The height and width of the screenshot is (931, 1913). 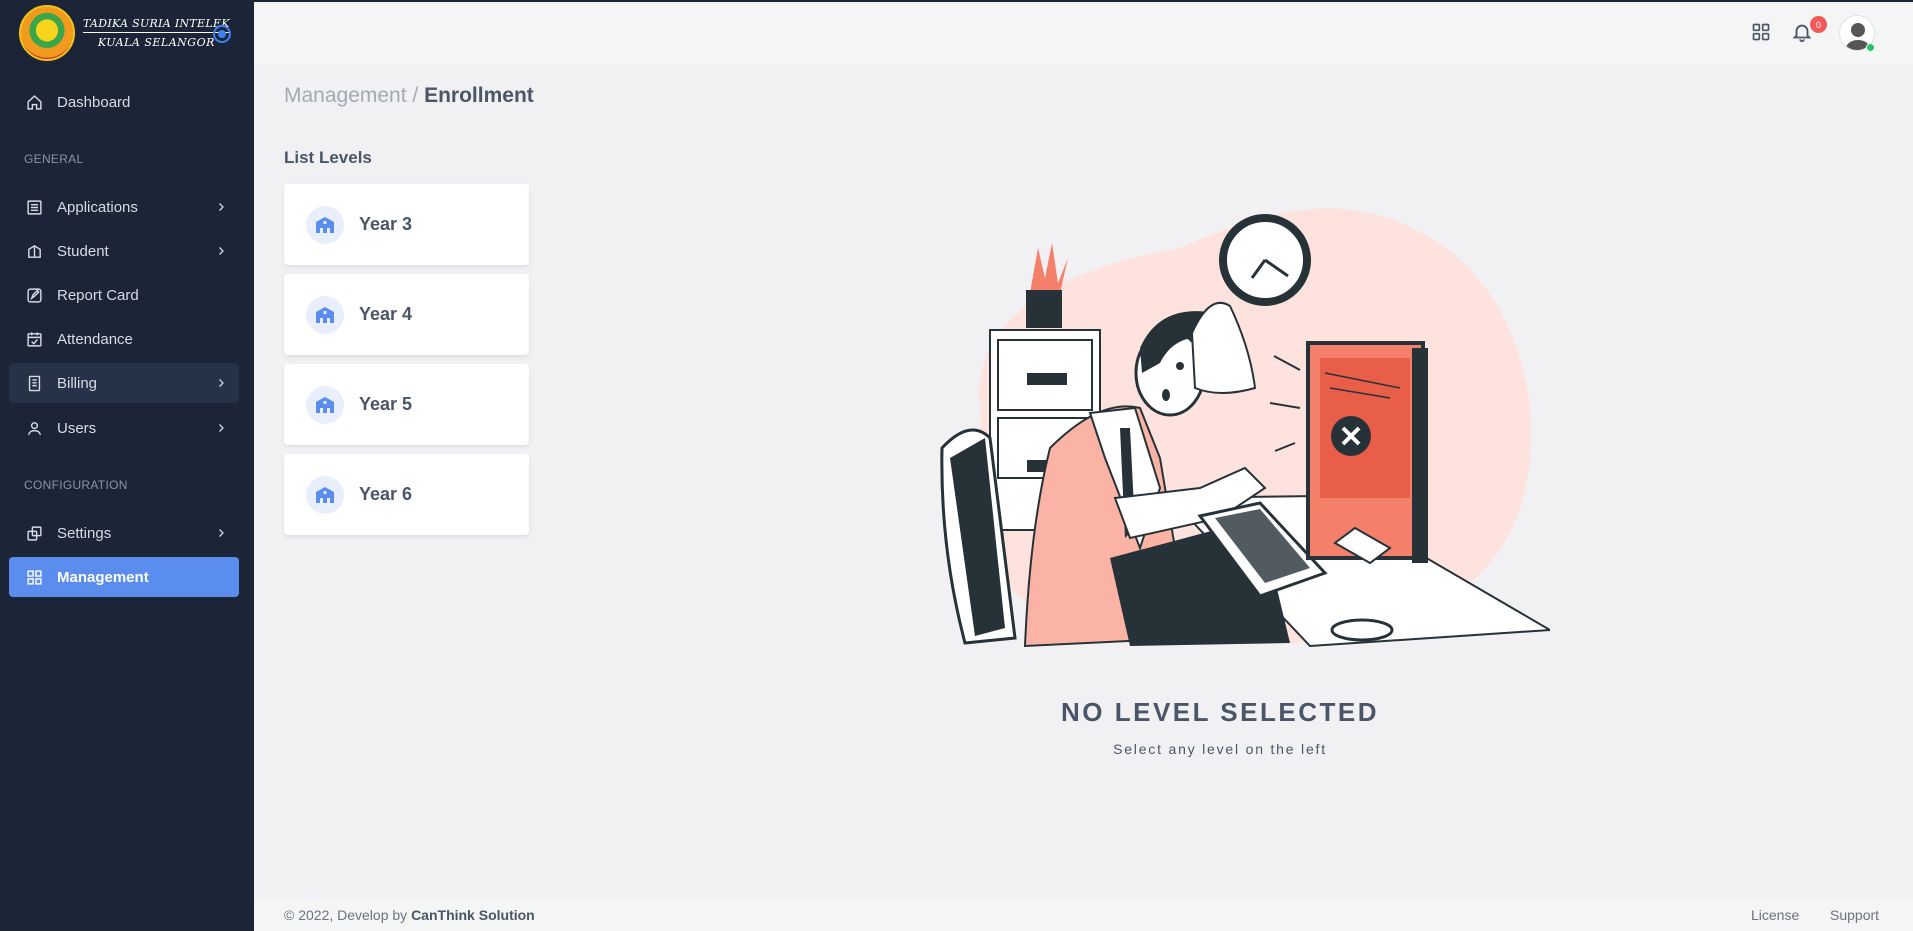 I want to click on company-link: CanThink Solution, so click(x=473, y=915).